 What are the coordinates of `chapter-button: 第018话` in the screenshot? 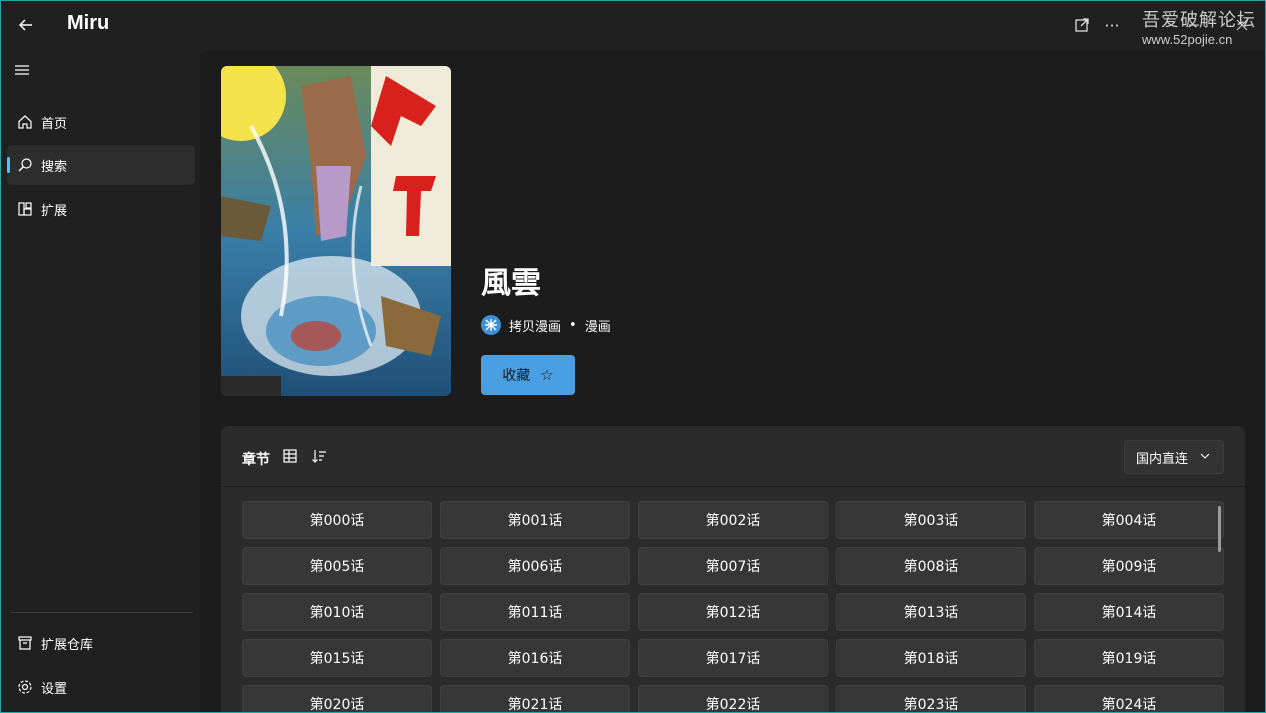 It's located at (931, 658).